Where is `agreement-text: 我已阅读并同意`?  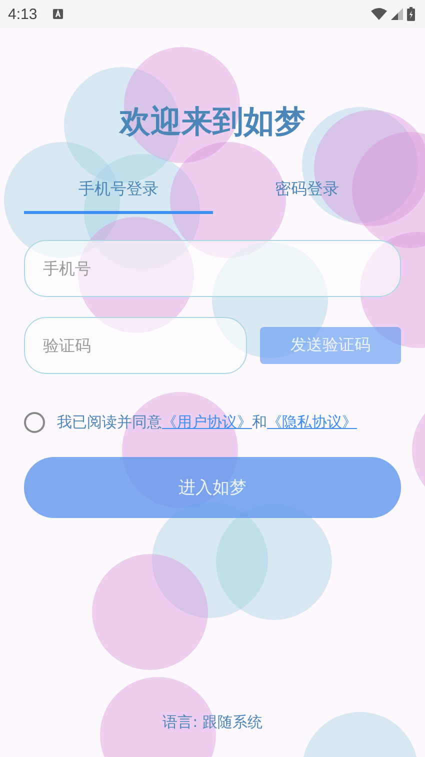 agreement-text: 我已阅读并同意 is located at coordinates (109, 422).